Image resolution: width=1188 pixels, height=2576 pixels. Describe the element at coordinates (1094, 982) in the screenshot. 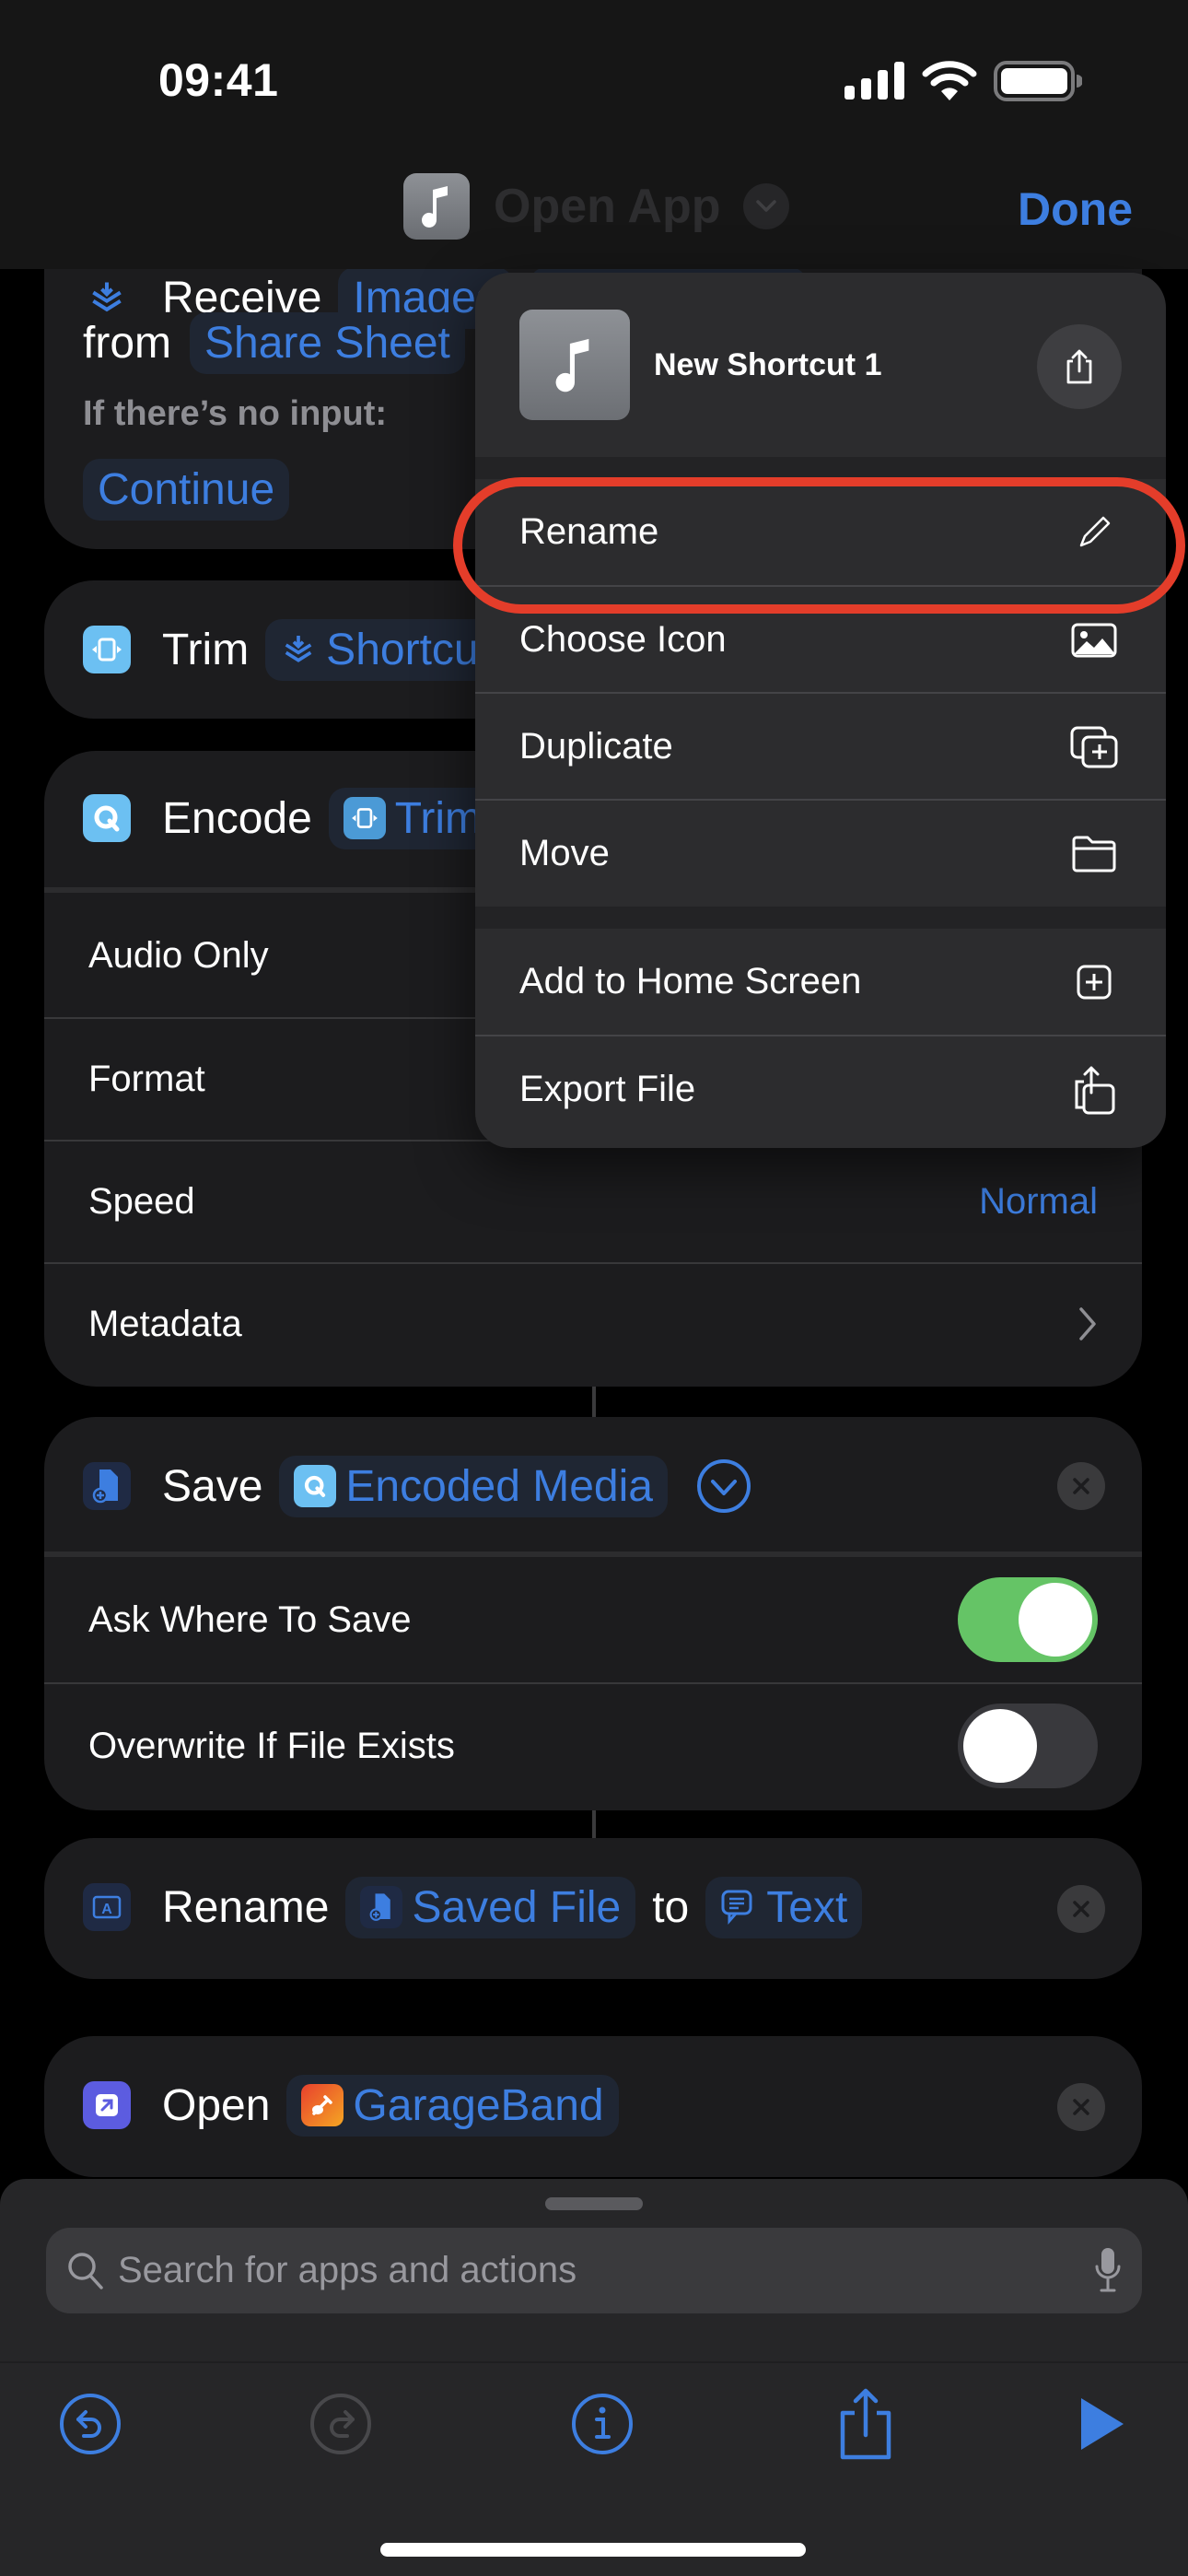

I see `plus-square-icon` at that location.